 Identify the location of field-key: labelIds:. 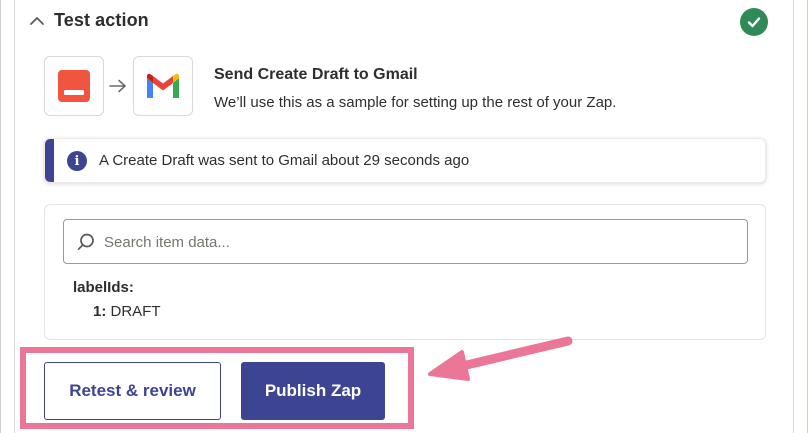
(103, 287).